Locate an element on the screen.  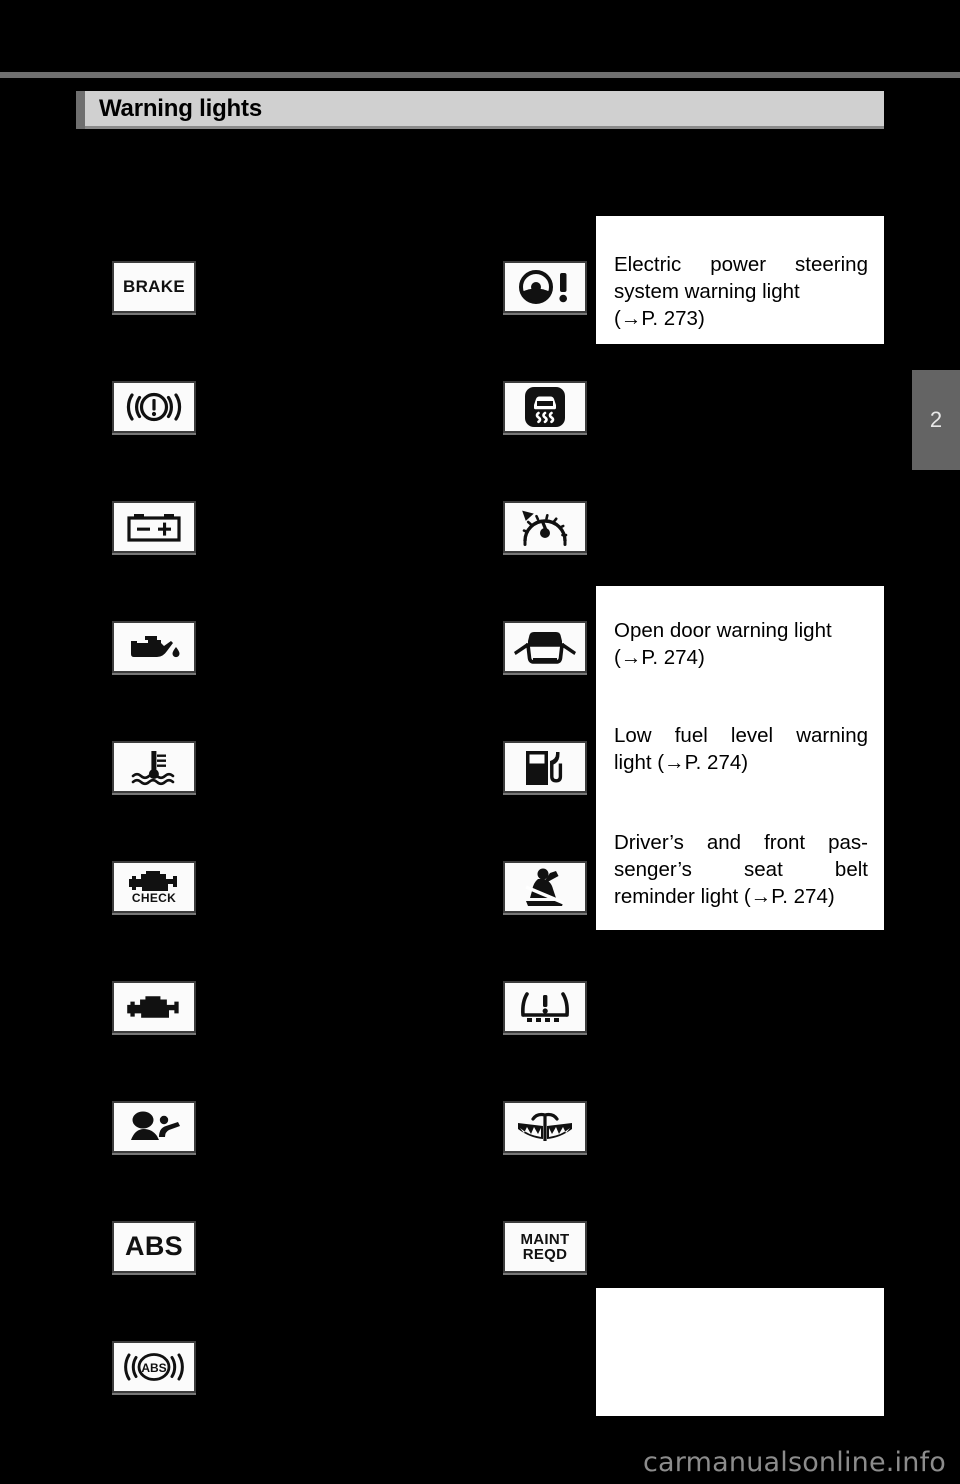
plate-seat-belt-reminder-light is located at coordinates (545, 887).